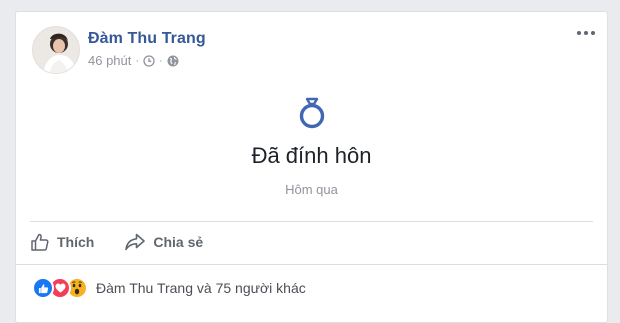 Image resolution: width=620 pixels, height=323 pixels. I want to click on share-label: Chia sẻ, so click(178, 242).